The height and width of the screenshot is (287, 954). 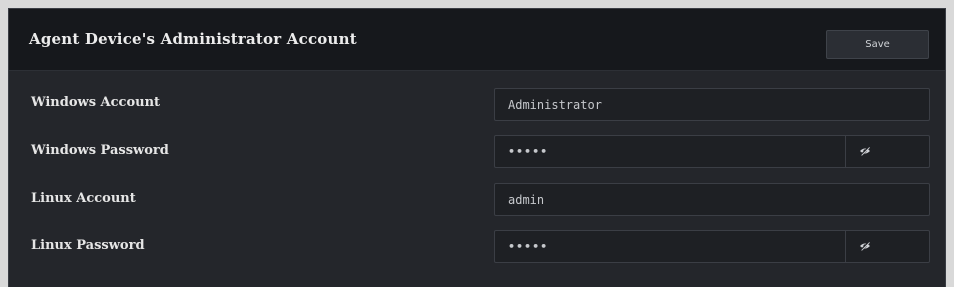 I want to click on linux-password-toggle-button, so click(x=887, y=246).